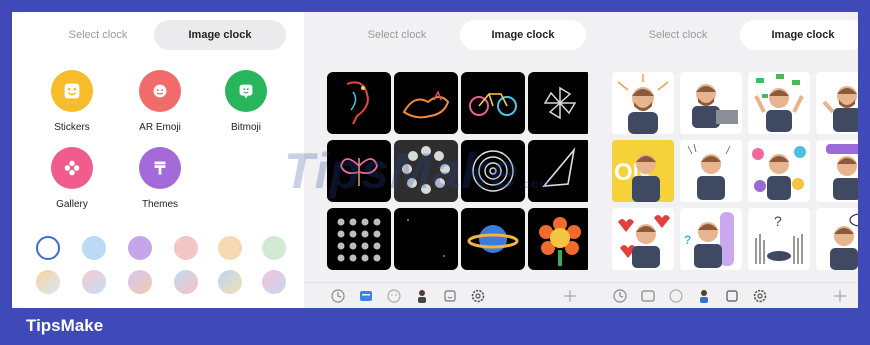  I want to click on gallery-flower-icon, so click(72, 168).